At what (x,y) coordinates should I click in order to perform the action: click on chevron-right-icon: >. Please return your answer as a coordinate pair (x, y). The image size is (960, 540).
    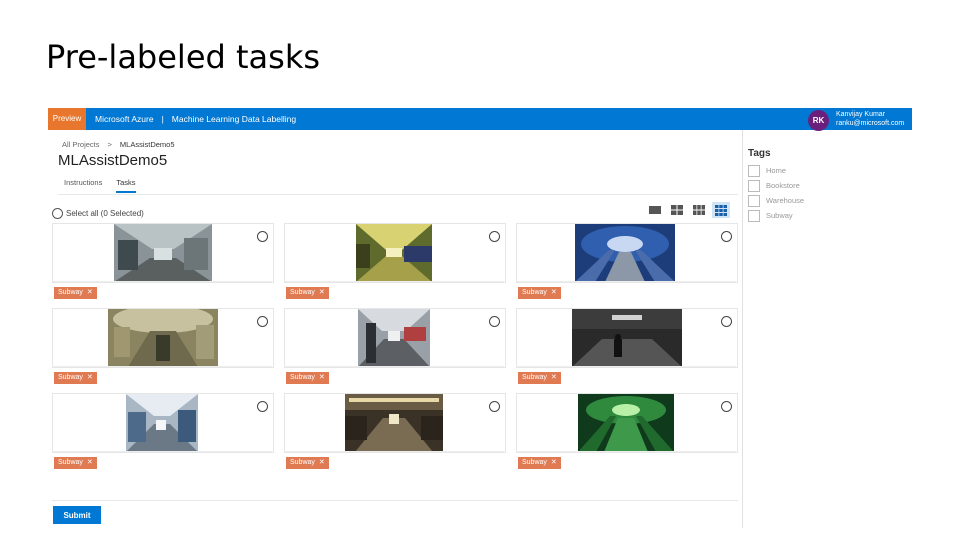
    Looking at the image, I should click on (109, 144).